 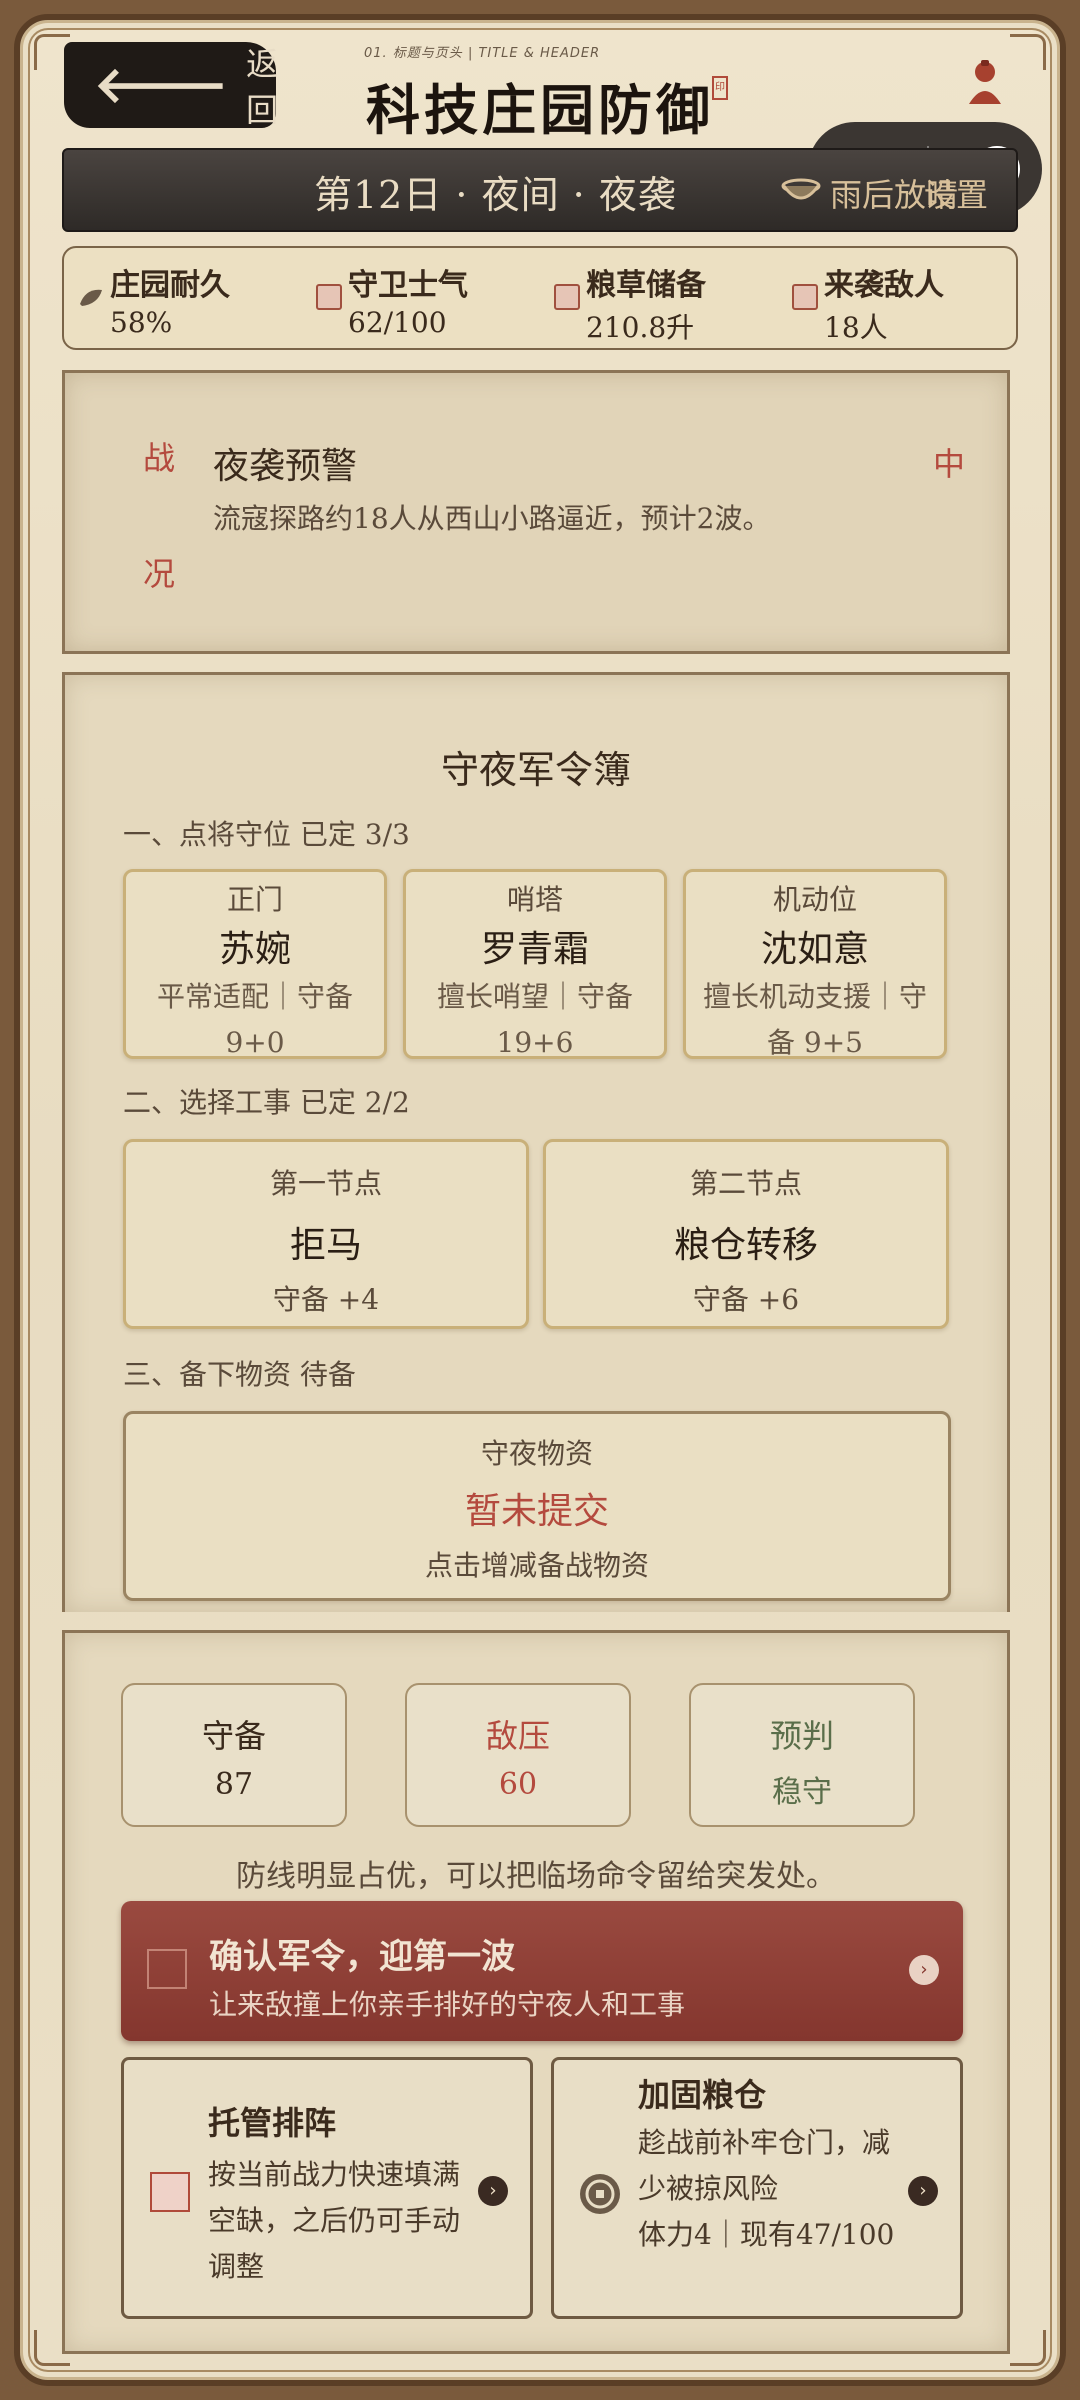 I want to click on confirm-title: 确认军令，迎第一波, so click(x=362, y=1957).